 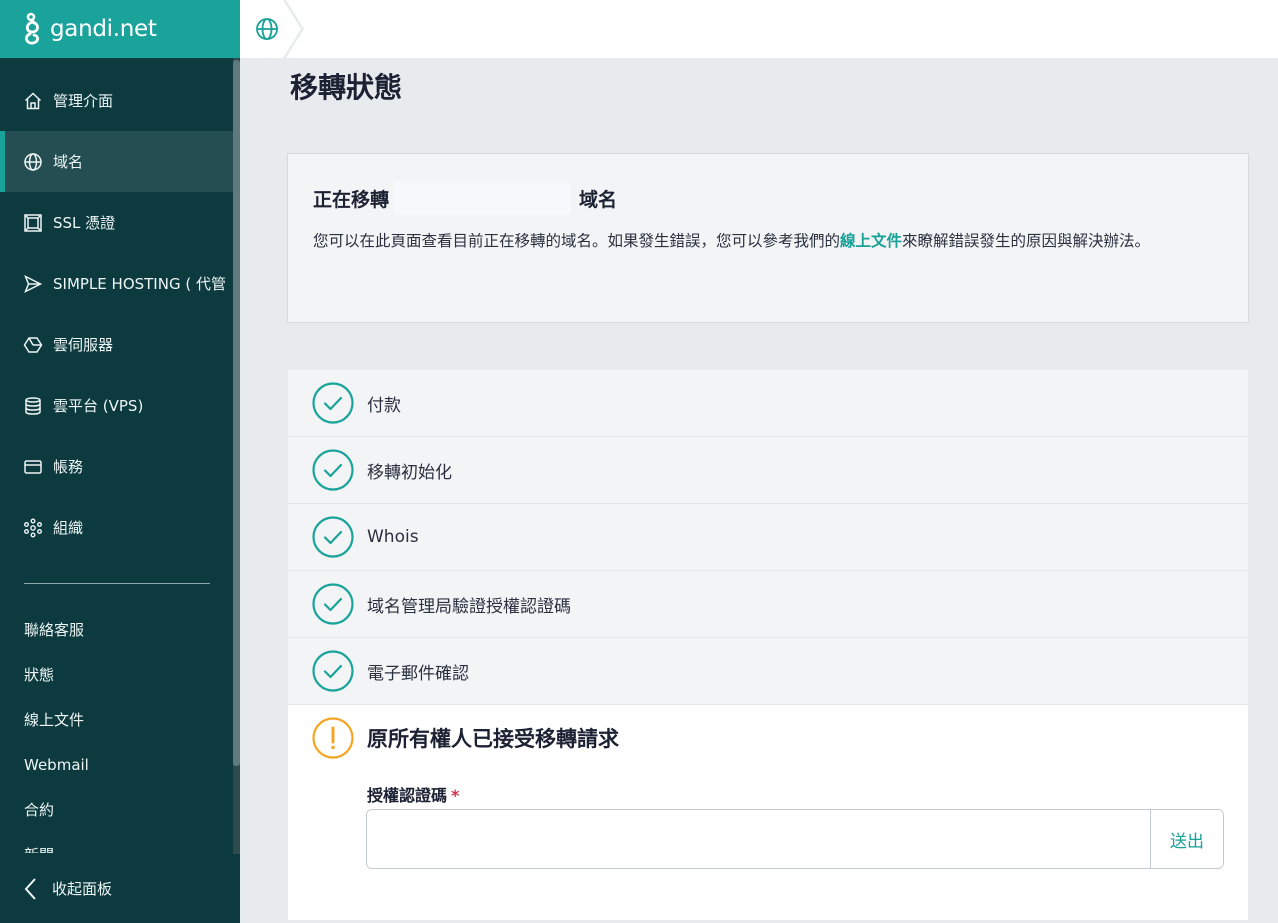 I want to click on sidebar-item-label: SIMPLE HOSTING ( 代管, so click(x=139, y=284).